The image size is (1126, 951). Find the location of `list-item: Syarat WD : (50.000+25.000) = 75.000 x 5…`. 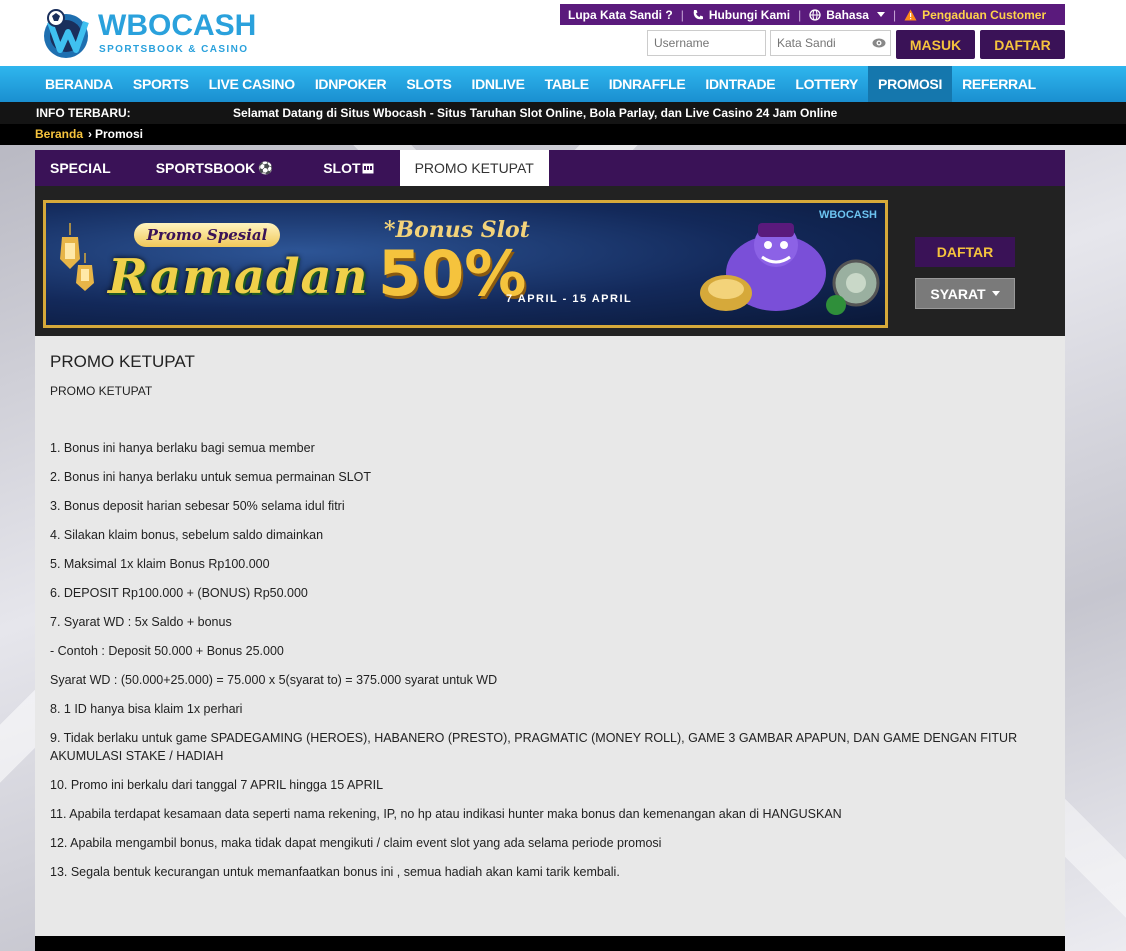

list-item: Syarat WD : (50.000+25.000) = 75.000 x 5… is located at coordinates (274, 680).